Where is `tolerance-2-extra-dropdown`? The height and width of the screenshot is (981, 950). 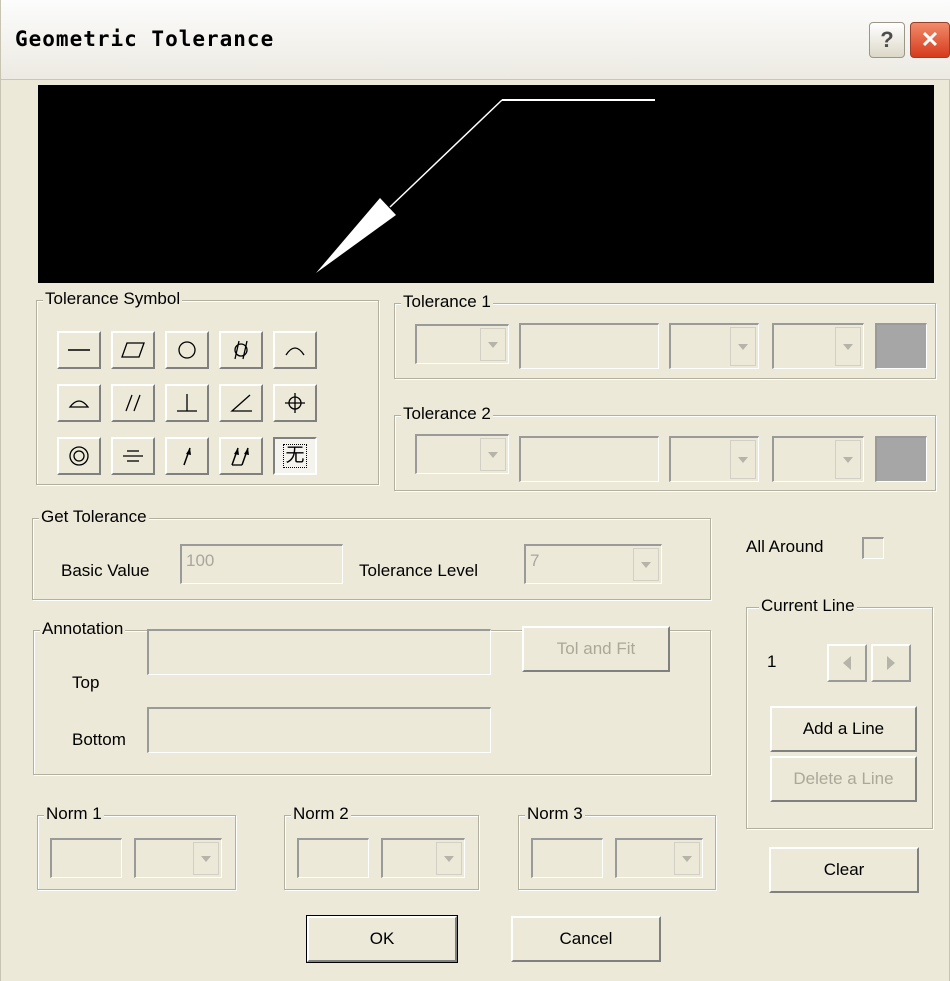 tolerance-2-extra-dropdown is located at coordinates (818, 459).